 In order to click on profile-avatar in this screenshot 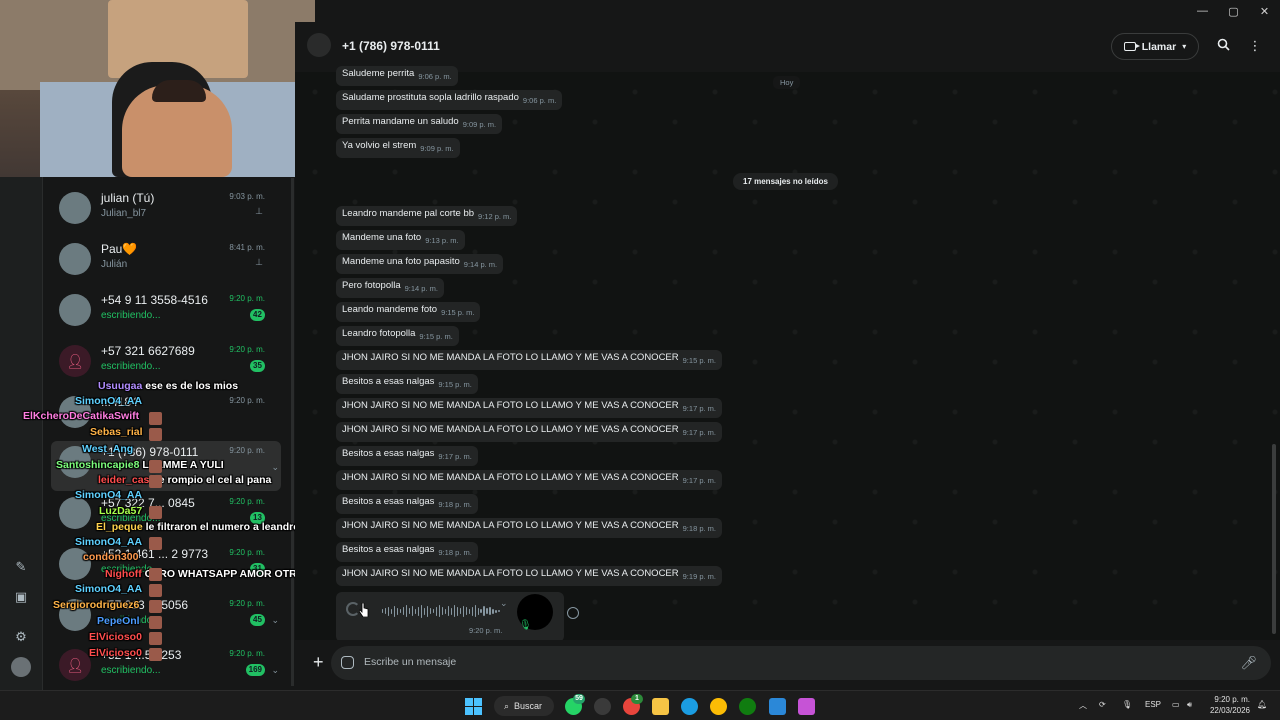, I will do `click(21, 667)`.